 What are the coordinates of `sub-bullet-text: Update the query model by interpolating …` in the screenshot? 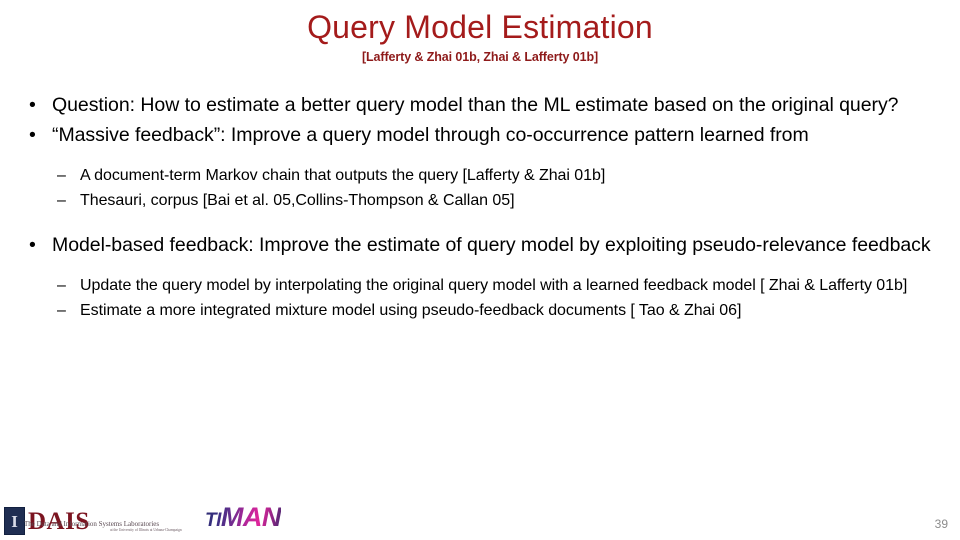 It's located at (494, 285).